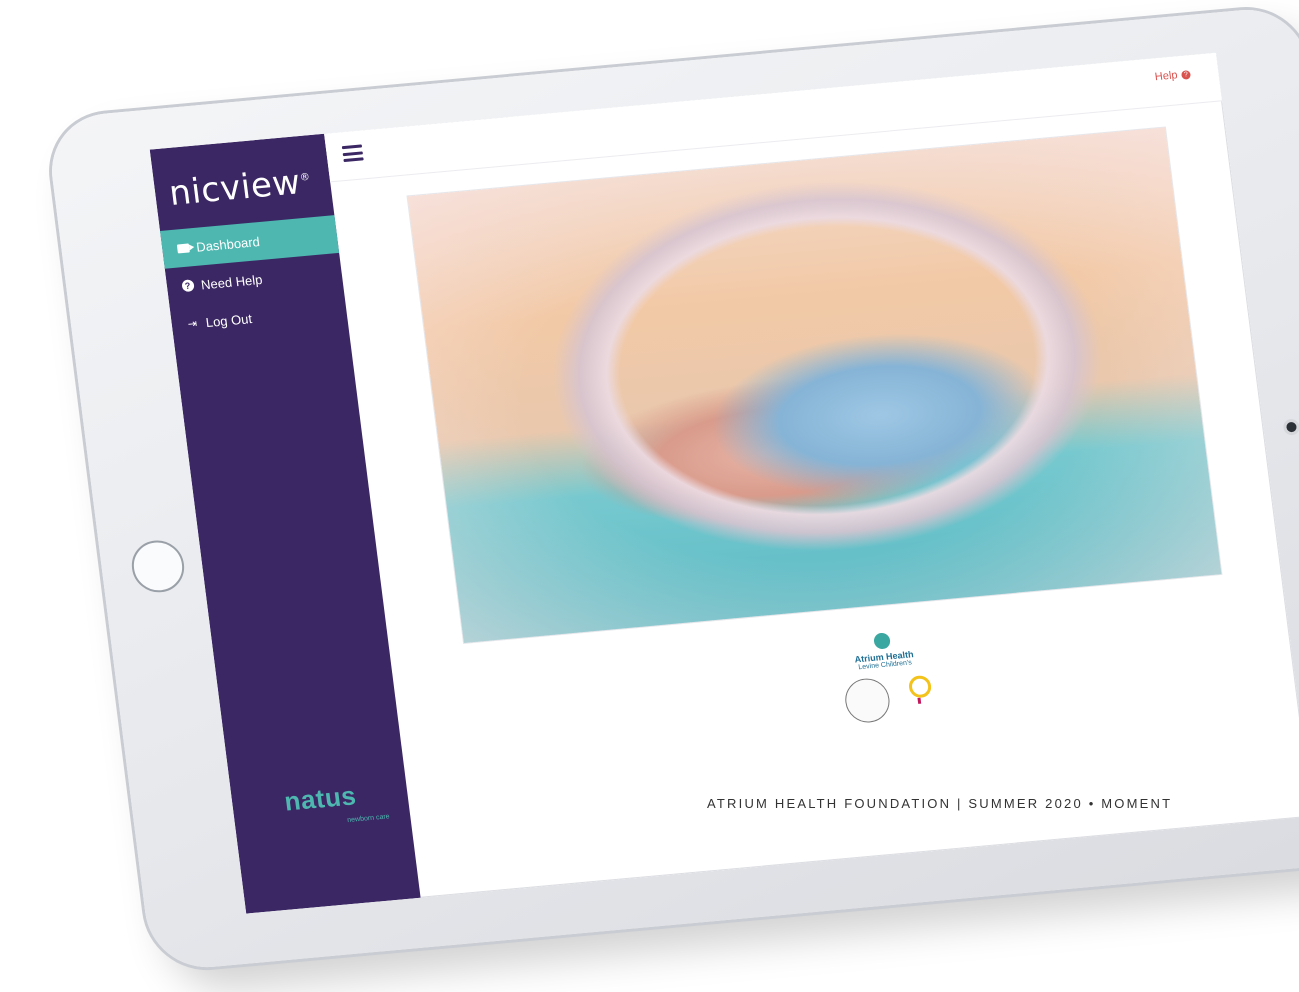 The image size is (1299, 992). What do you see at coordinates (228, 244) in the screenshot?
I see `sidebar-item-label: Dashboard` at bounding box center [228, 244].